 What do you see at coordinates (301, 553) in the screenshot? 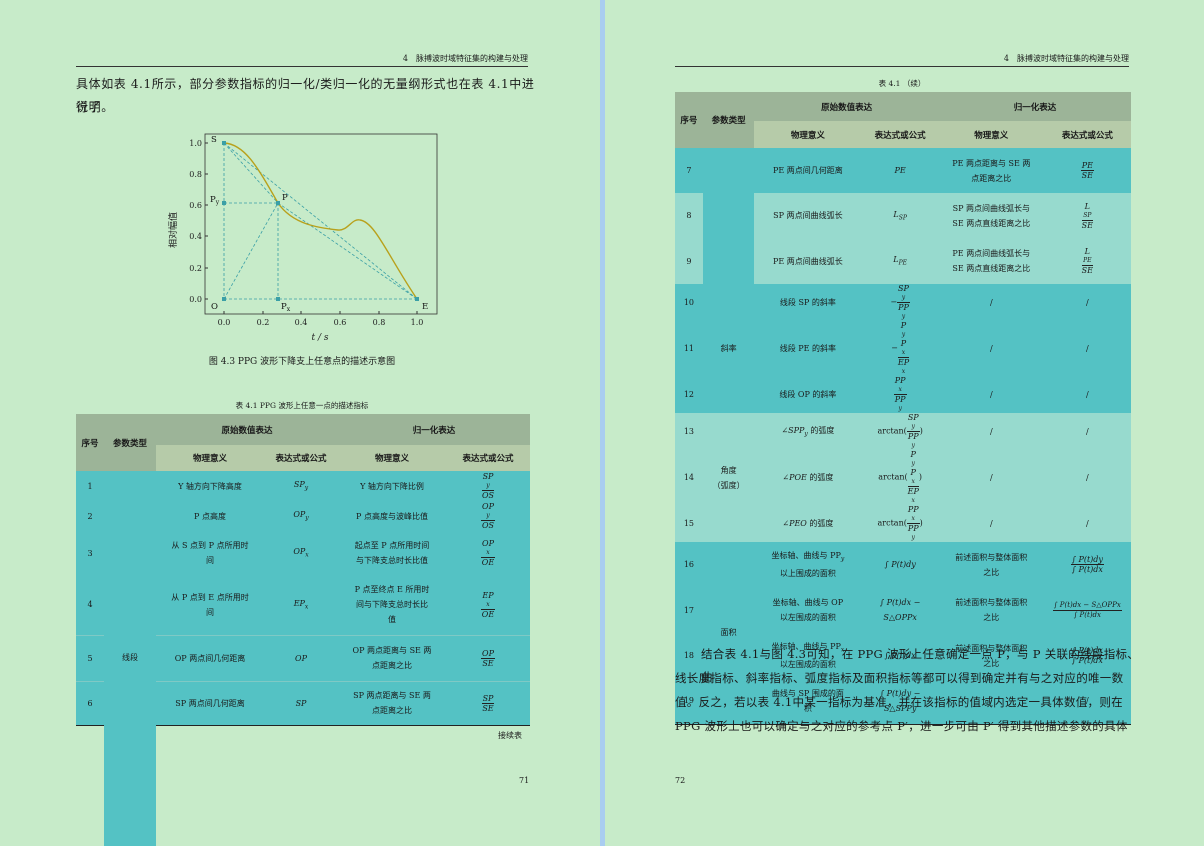
I see `table-cell: OPx` at bounding box center [301, 553].